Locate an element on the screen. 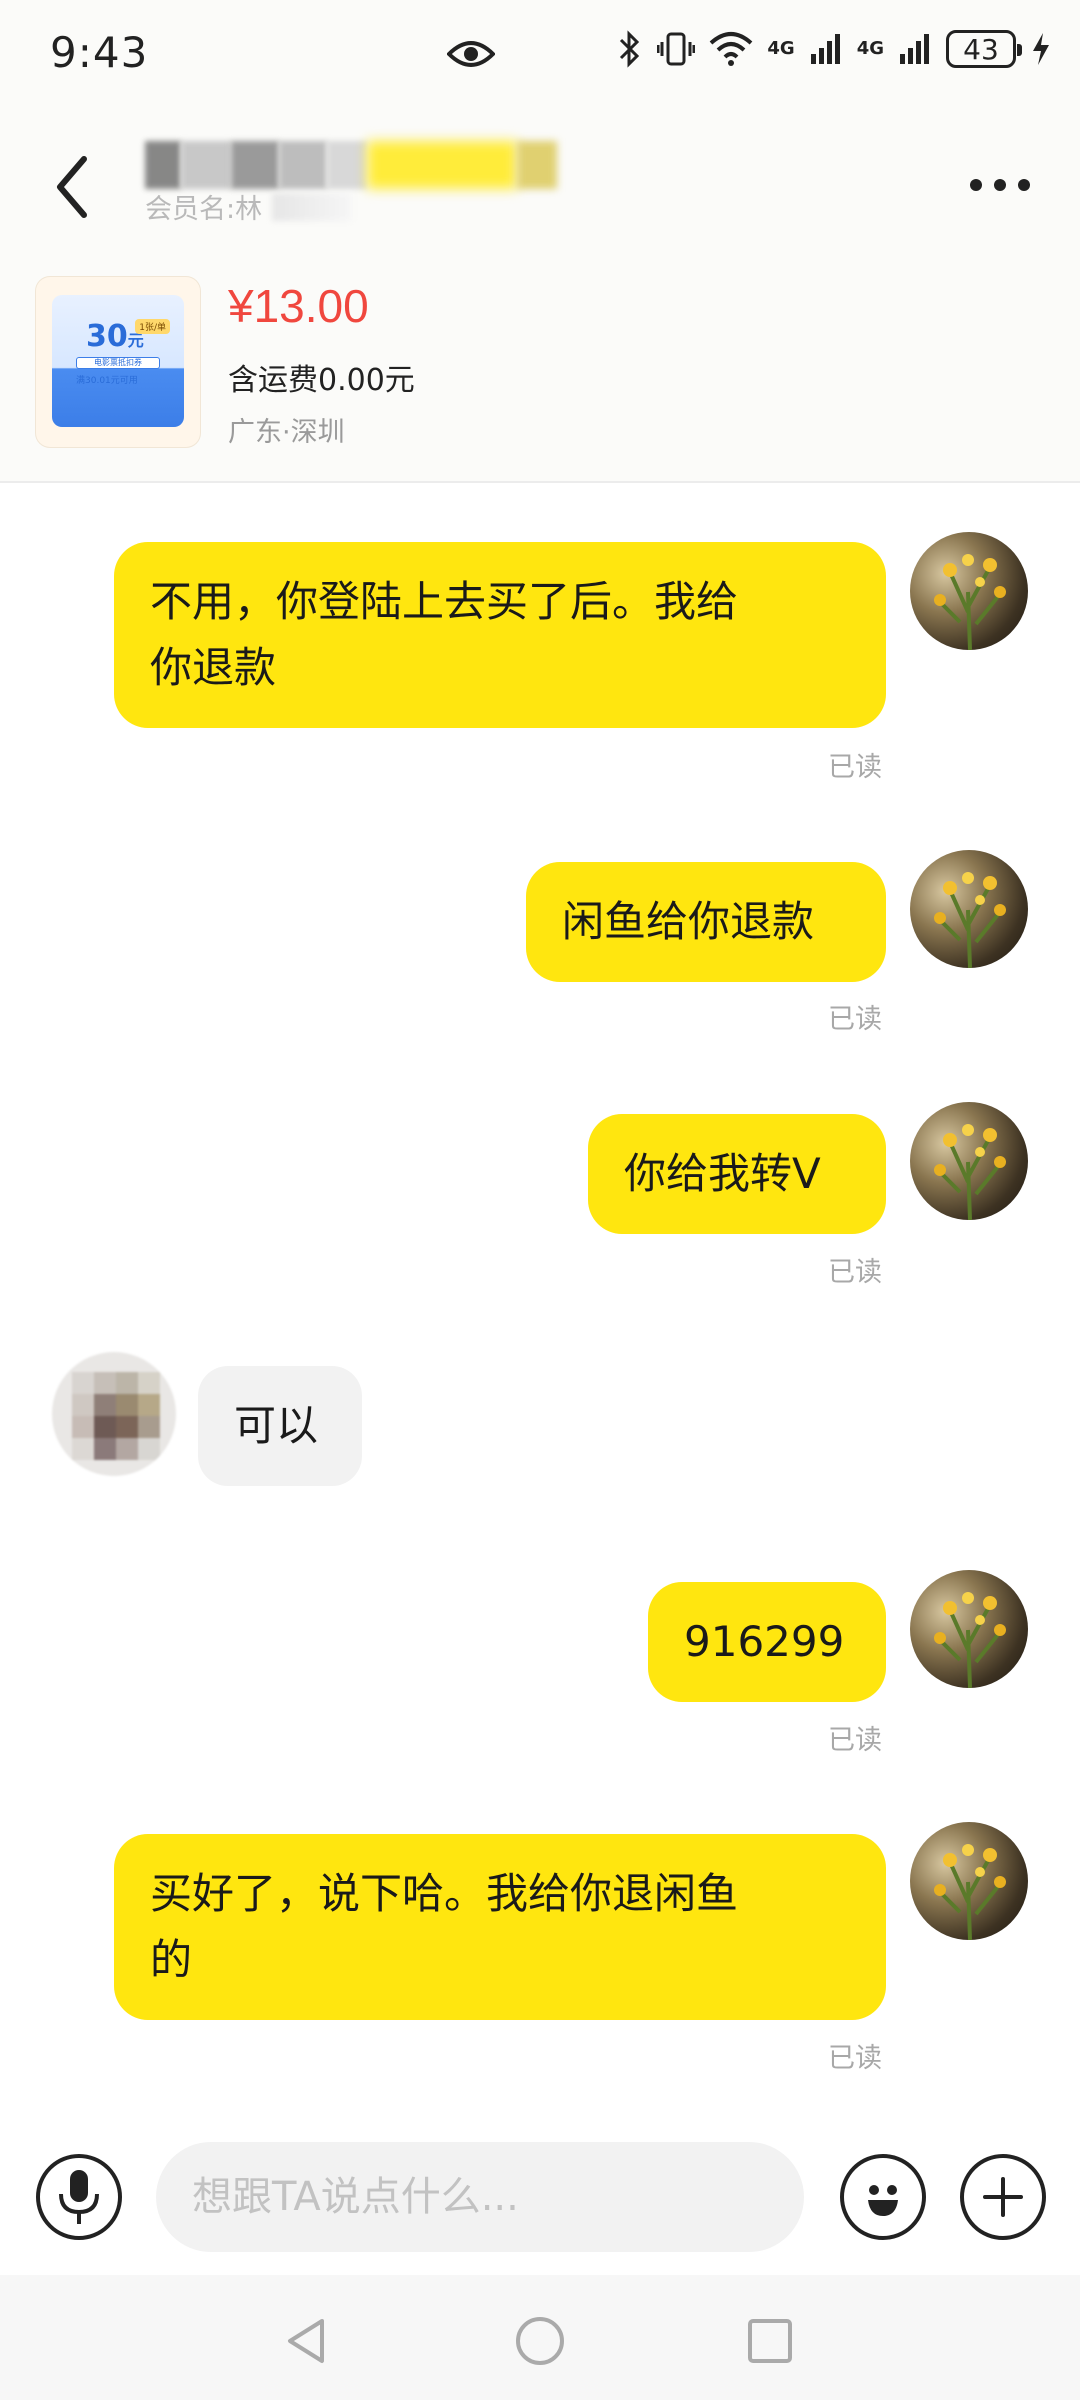 The image size is (1080, 2400). member-name: 会员名:林 is located at coordinates (249, 206).